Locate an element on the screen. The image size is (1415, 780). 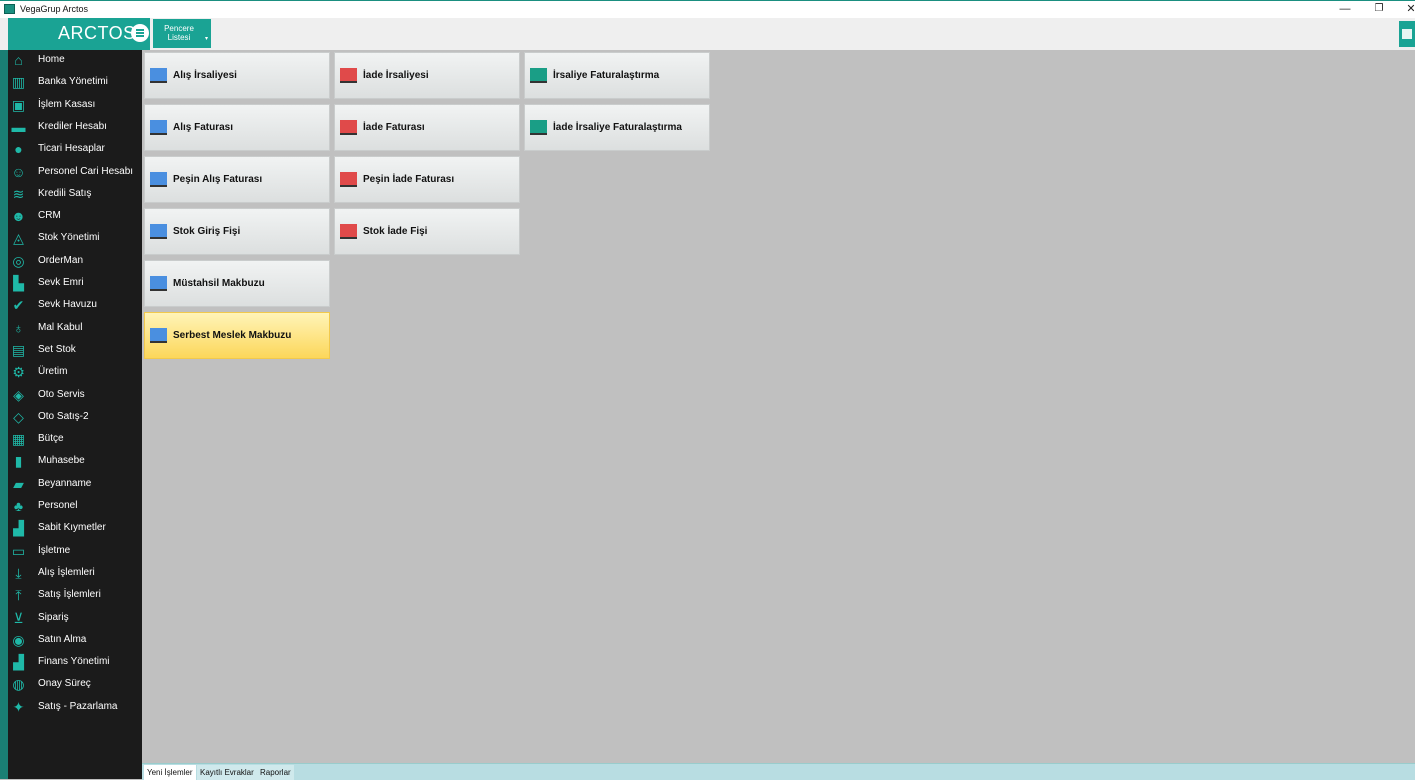
sidebar-item: ● Ticari Hesaplar is located at coordinates (75, 150).